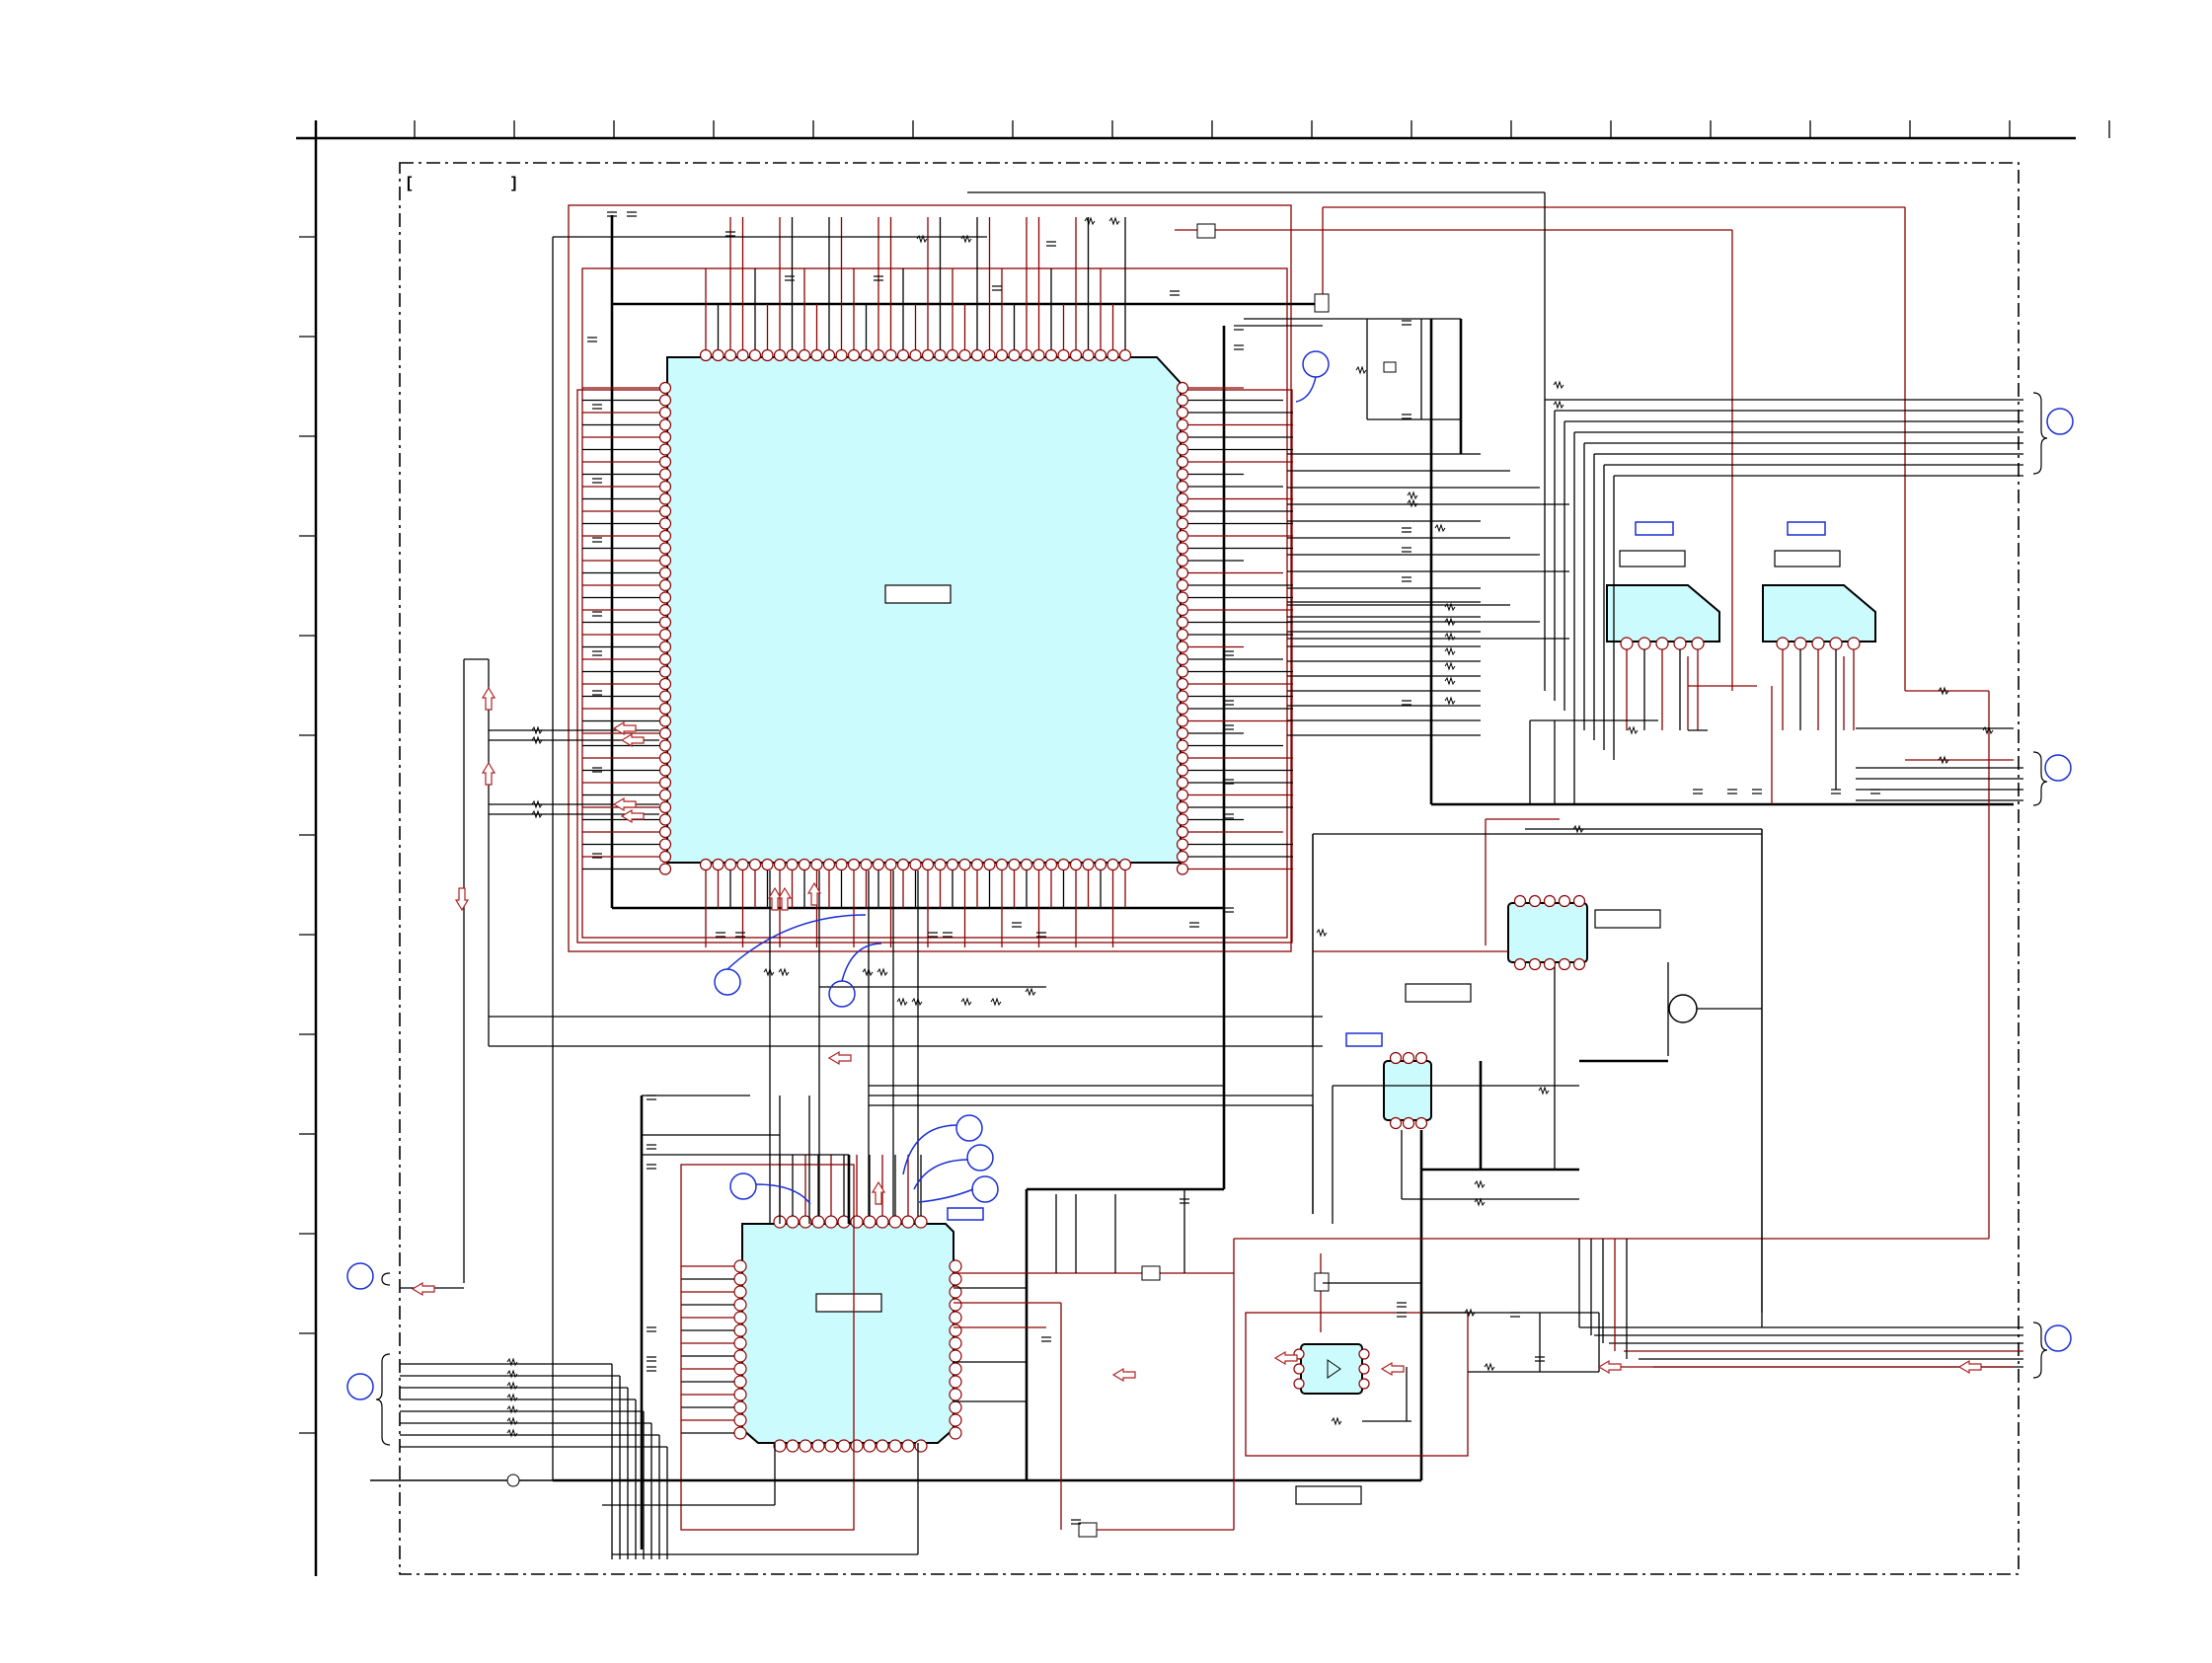  I want to click on small-ic, so click(1462, 1223).